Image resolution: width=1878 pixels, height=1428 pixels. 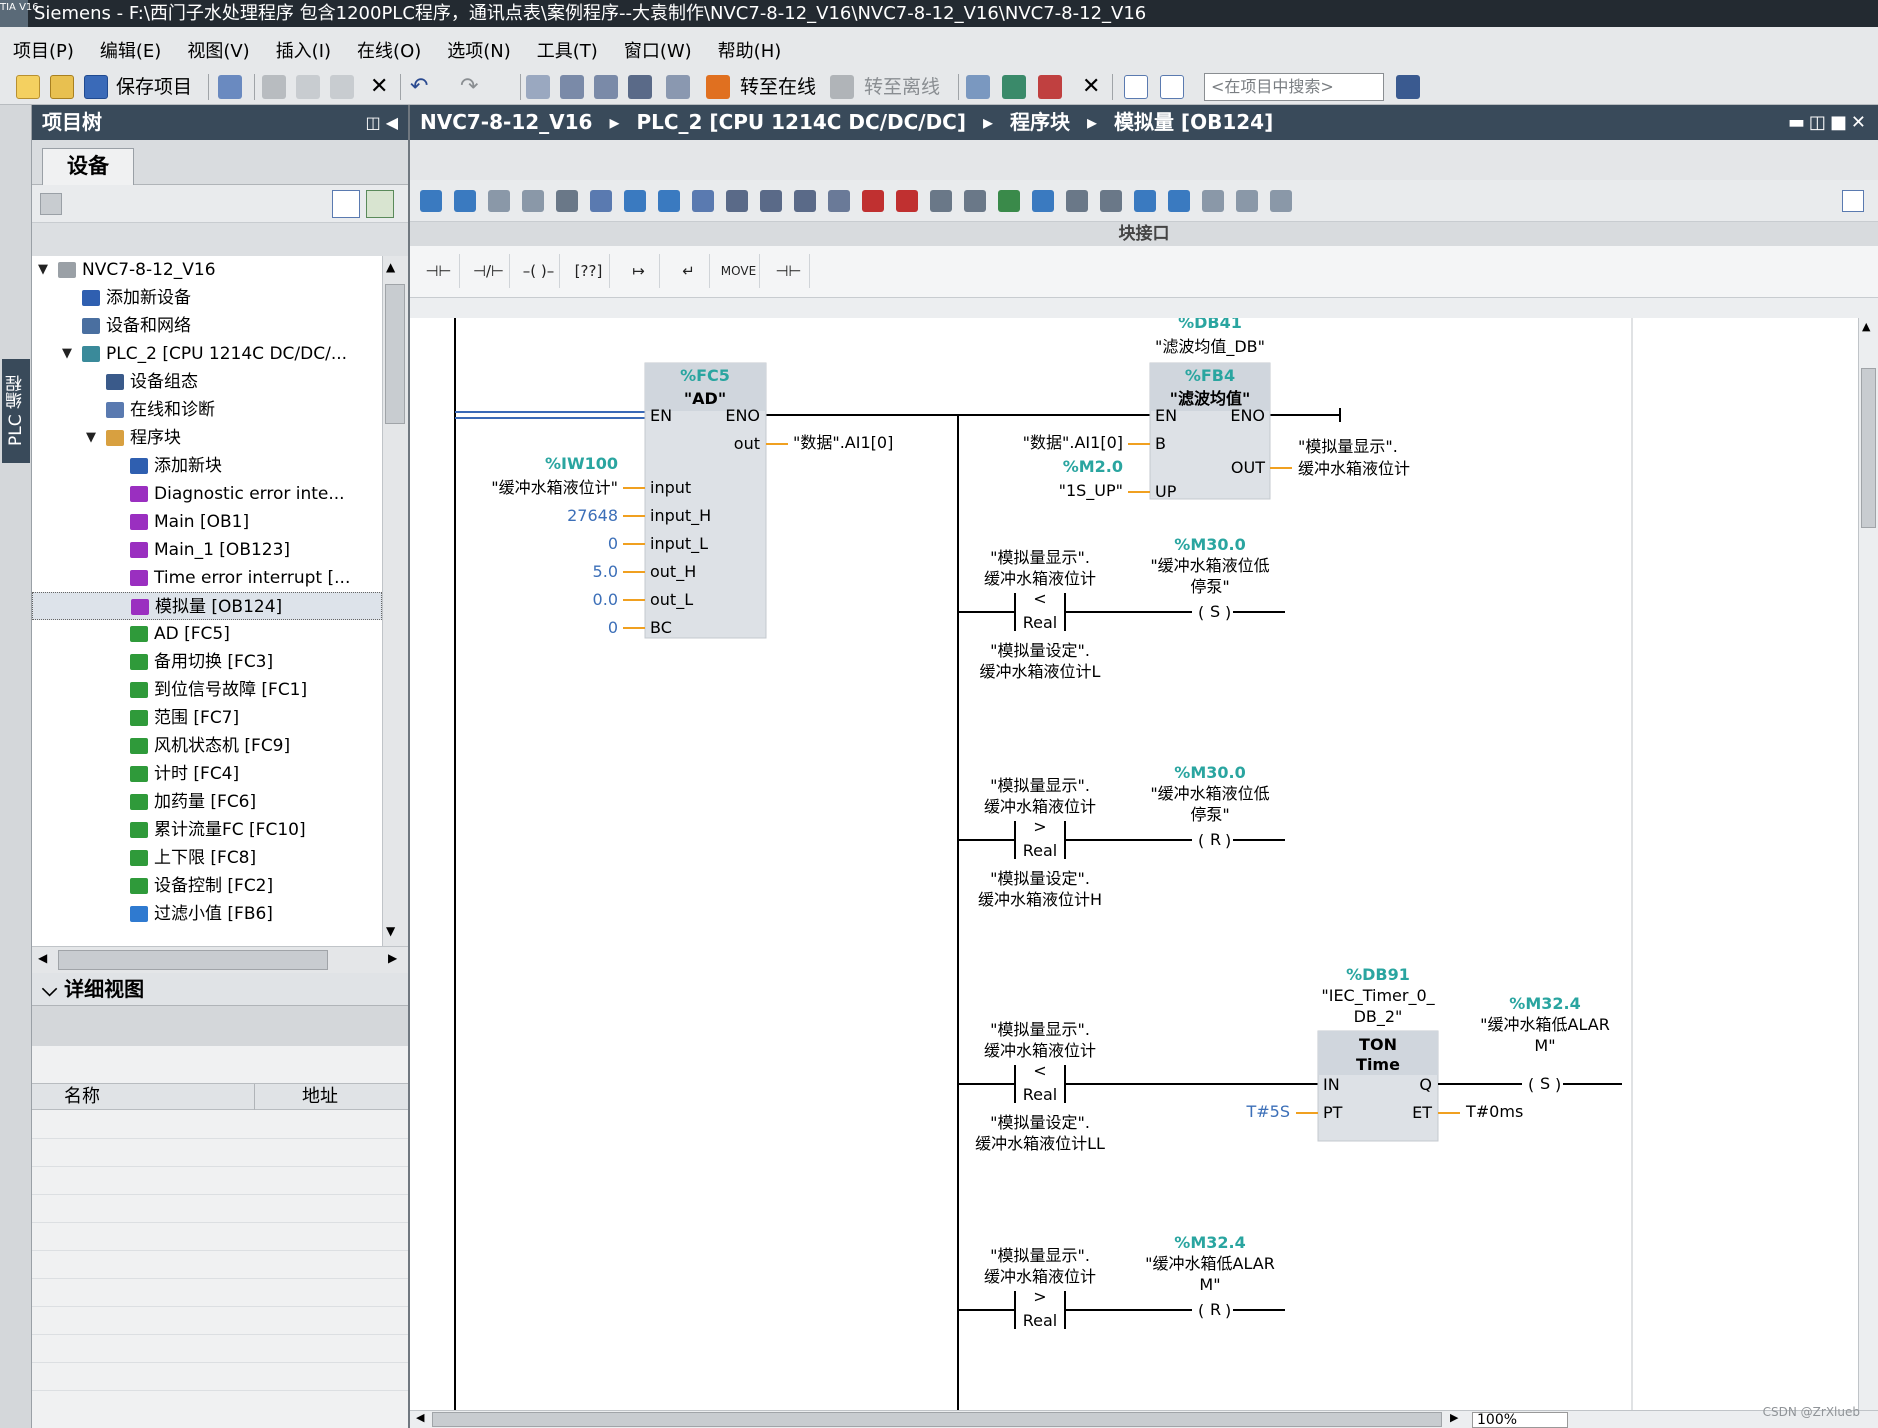 I want to click on download-icon, so click(x=572, y=87).